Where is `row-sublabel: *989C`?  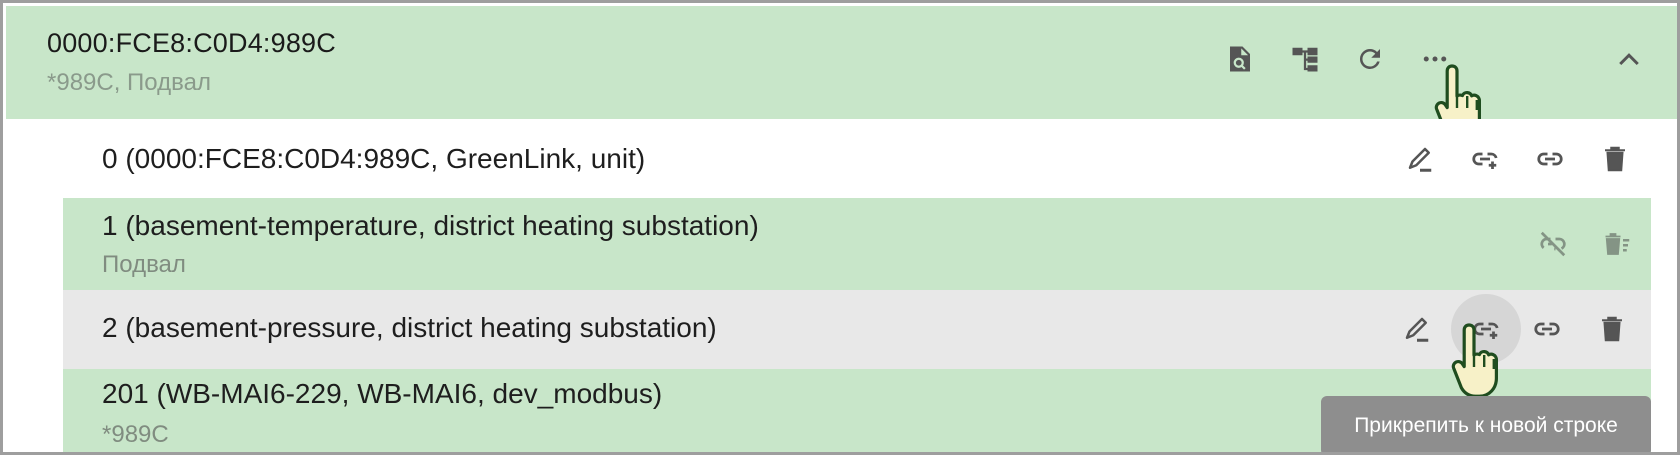
row-sublabel: *989C is located at coordinates (135, 434).